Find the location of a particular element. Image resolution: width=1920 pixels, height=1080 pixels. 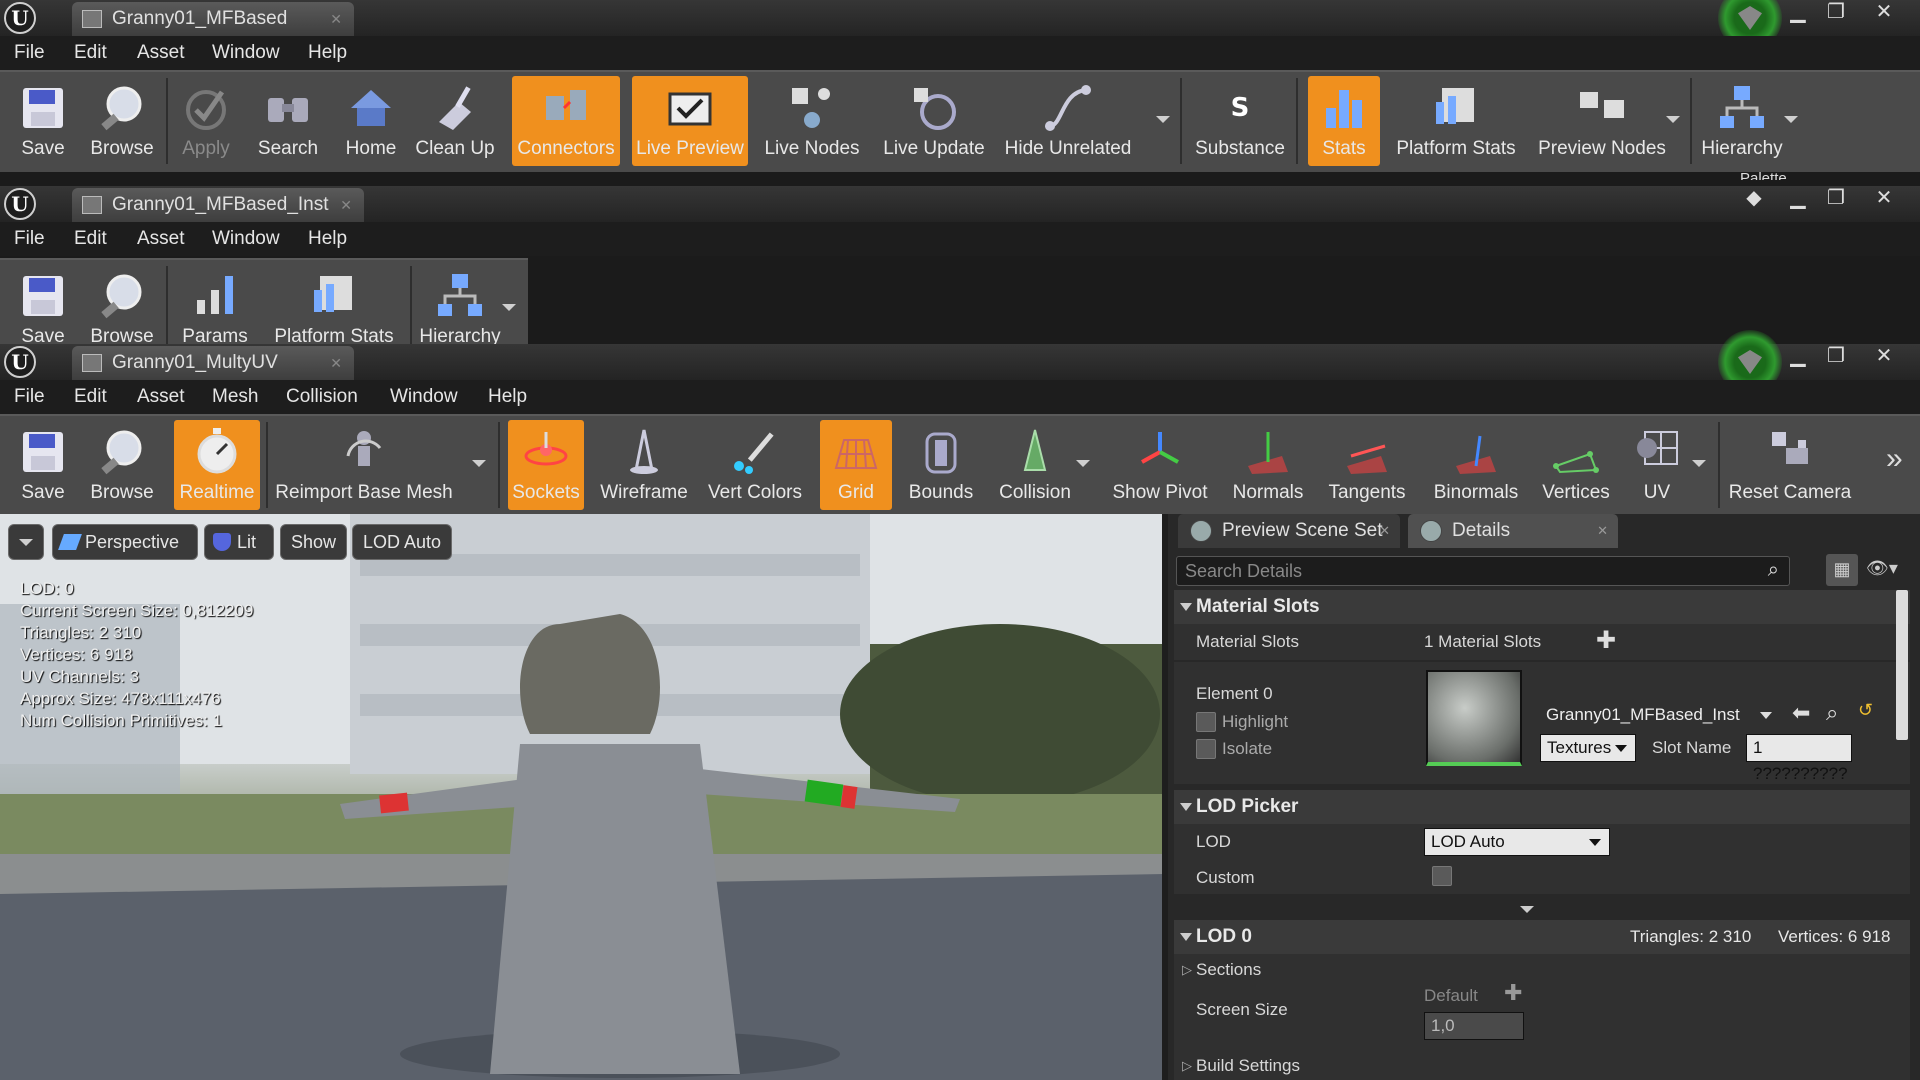

lod-select: LOD Auto is located at coordinates (1517, 842).